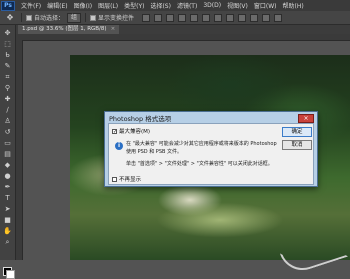 Image resolution: width=350 pixels, height=279 pixels. Describe the element at coordinates (201, 144) in the screenshot. I see `message-line-1: 在 "最大兼容" 可能会减少对其它应用程序或将来版本的 Photoshop` at that location.